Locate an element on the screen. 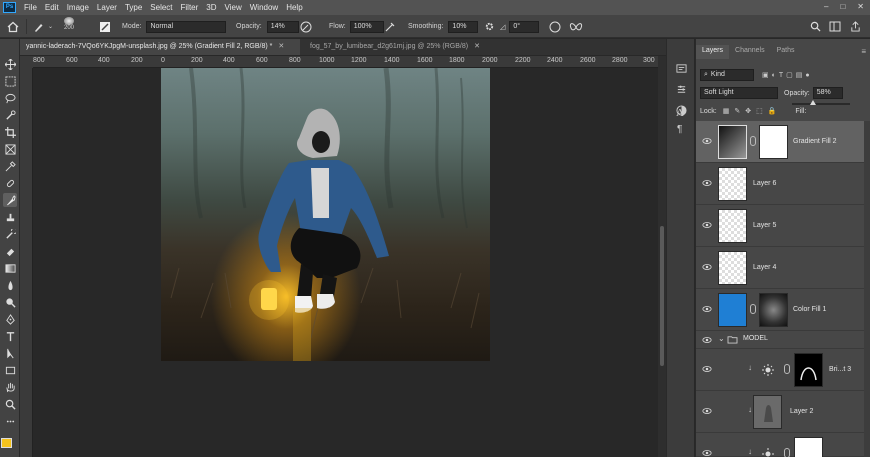 This screenshot has height=457, width=870. layer-name: Gradient Fill 2 is located at coordinates (815, 141).